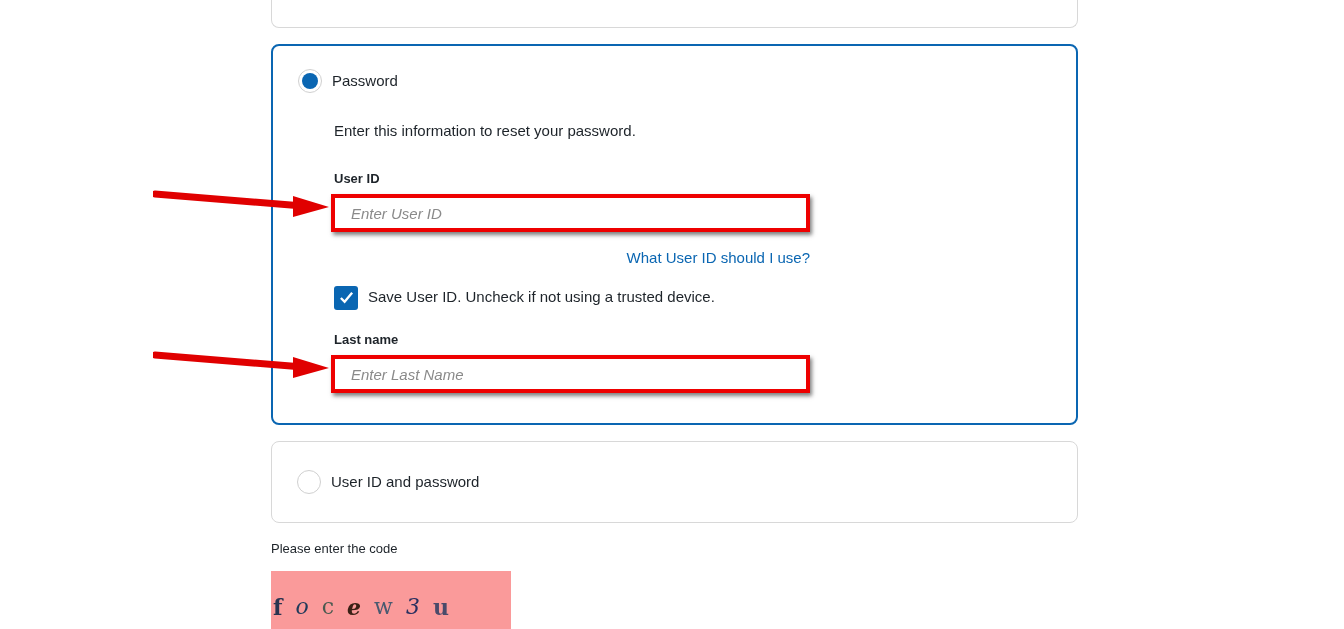 This screenshot has width=1344, height=629. What do you see at coordinates (302, 606) in the screenshot?
I see `captcha-character: o` at bounding box center [302, 606].